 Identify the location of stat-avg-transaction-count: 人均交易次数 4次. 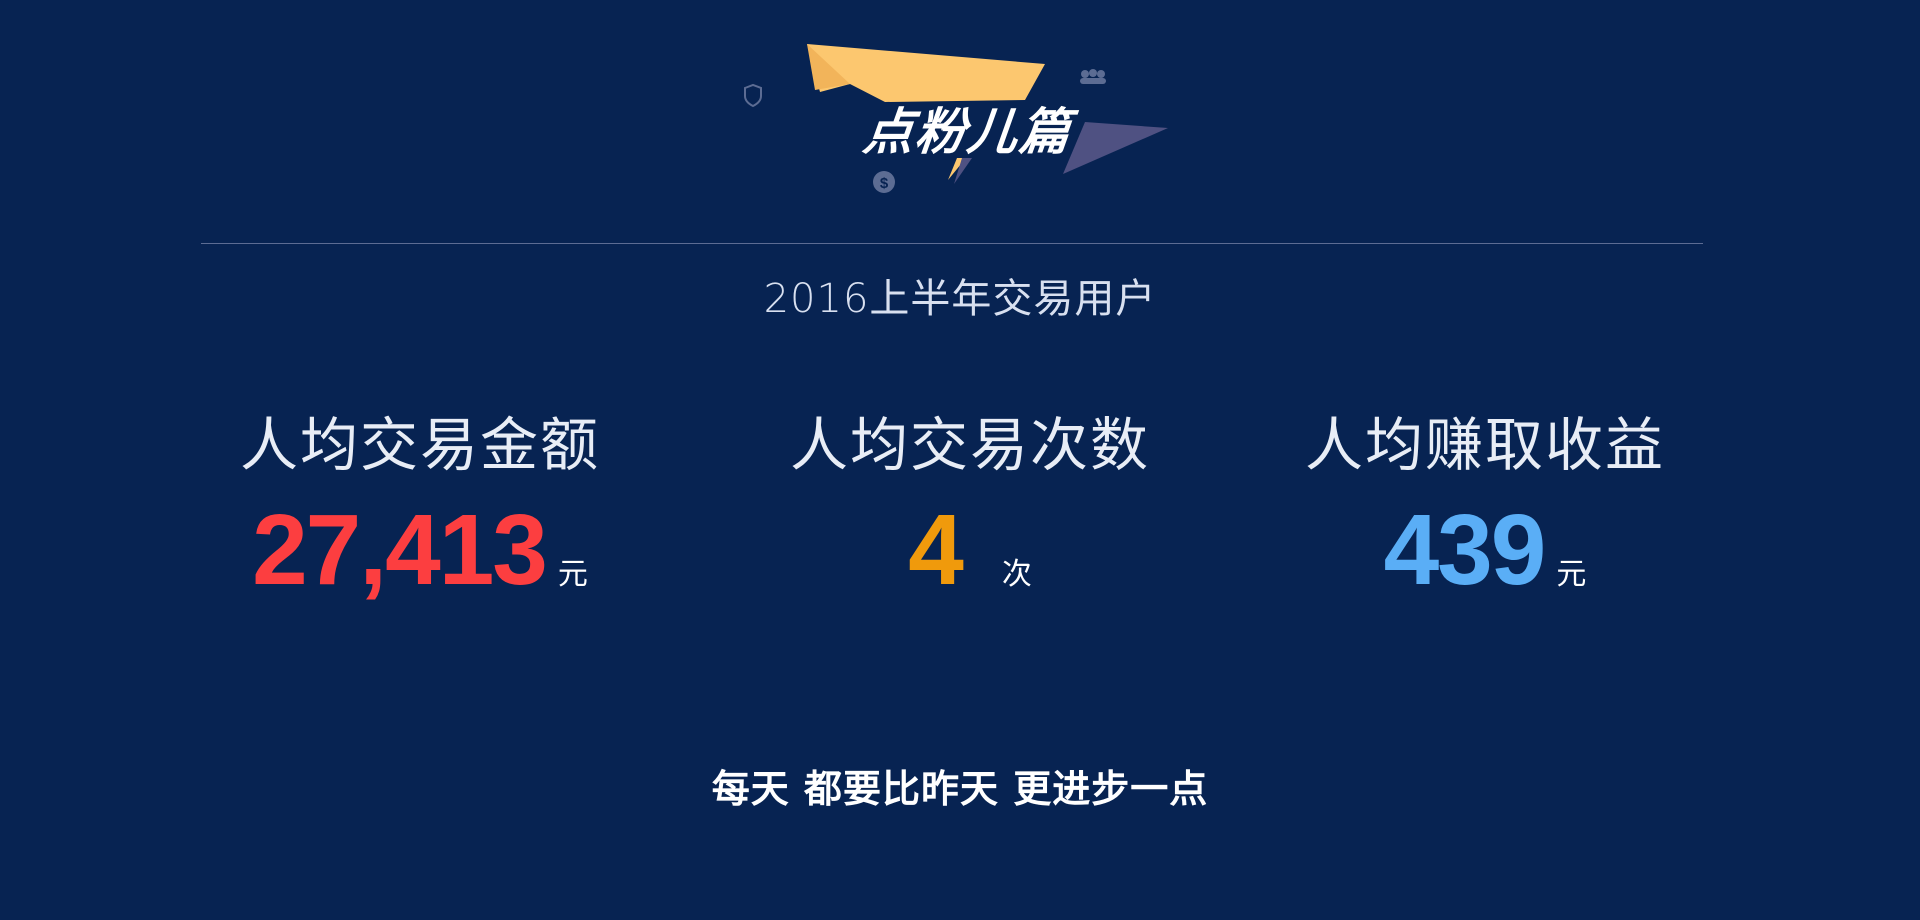
(970, 505).